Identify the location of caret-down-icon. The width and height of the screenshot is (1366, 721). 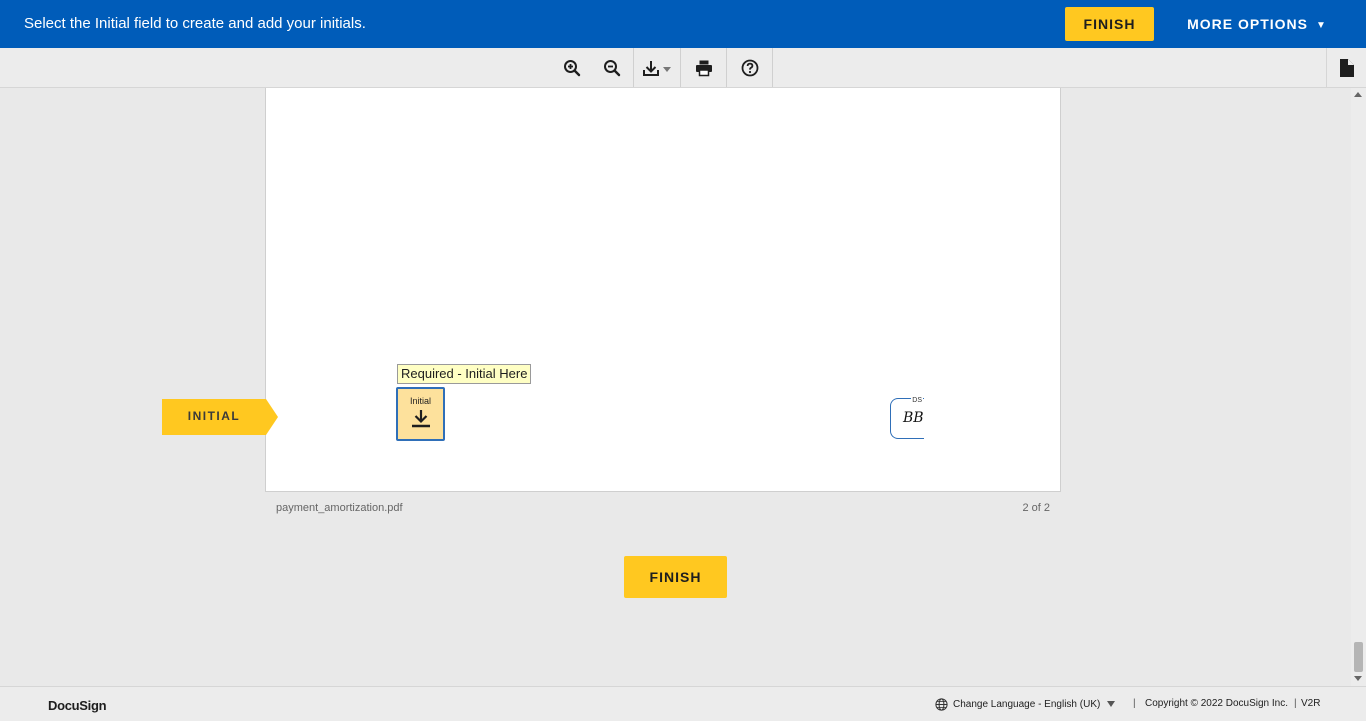
(1111, 704).